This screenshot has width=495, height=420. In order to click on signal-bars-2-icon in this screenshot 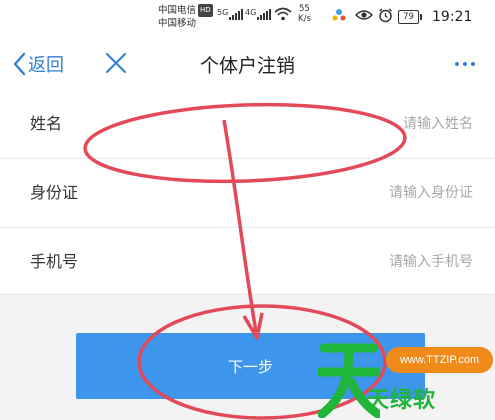, I will do `click(264, 14)`.